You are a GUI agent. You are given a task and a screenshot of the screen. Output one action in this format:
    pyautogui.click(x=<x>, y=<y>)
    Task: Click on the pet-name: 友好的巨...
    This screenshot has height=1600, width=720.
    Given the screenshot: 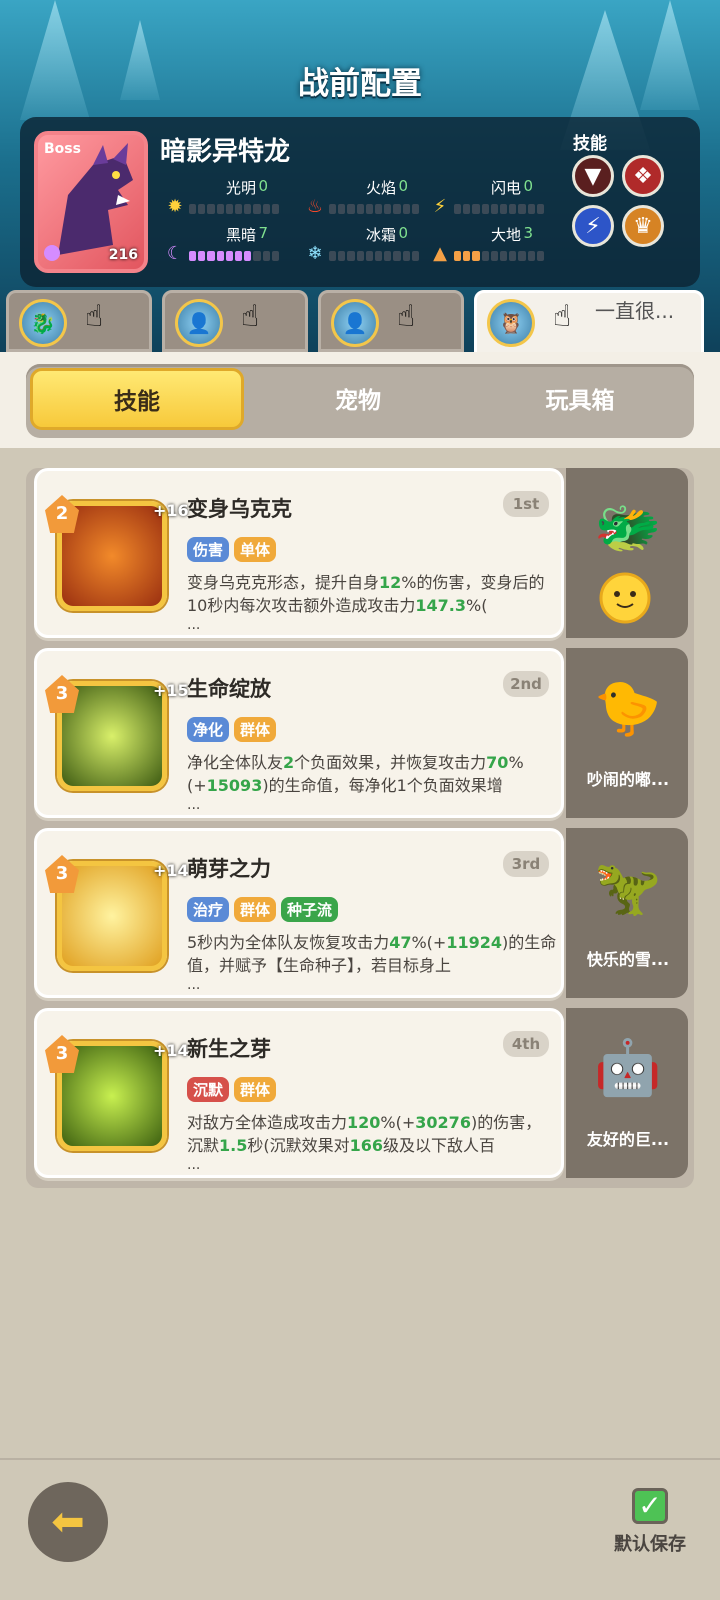 What is the action you would take?
    pyautogui.click(x=628, y=1139)
    